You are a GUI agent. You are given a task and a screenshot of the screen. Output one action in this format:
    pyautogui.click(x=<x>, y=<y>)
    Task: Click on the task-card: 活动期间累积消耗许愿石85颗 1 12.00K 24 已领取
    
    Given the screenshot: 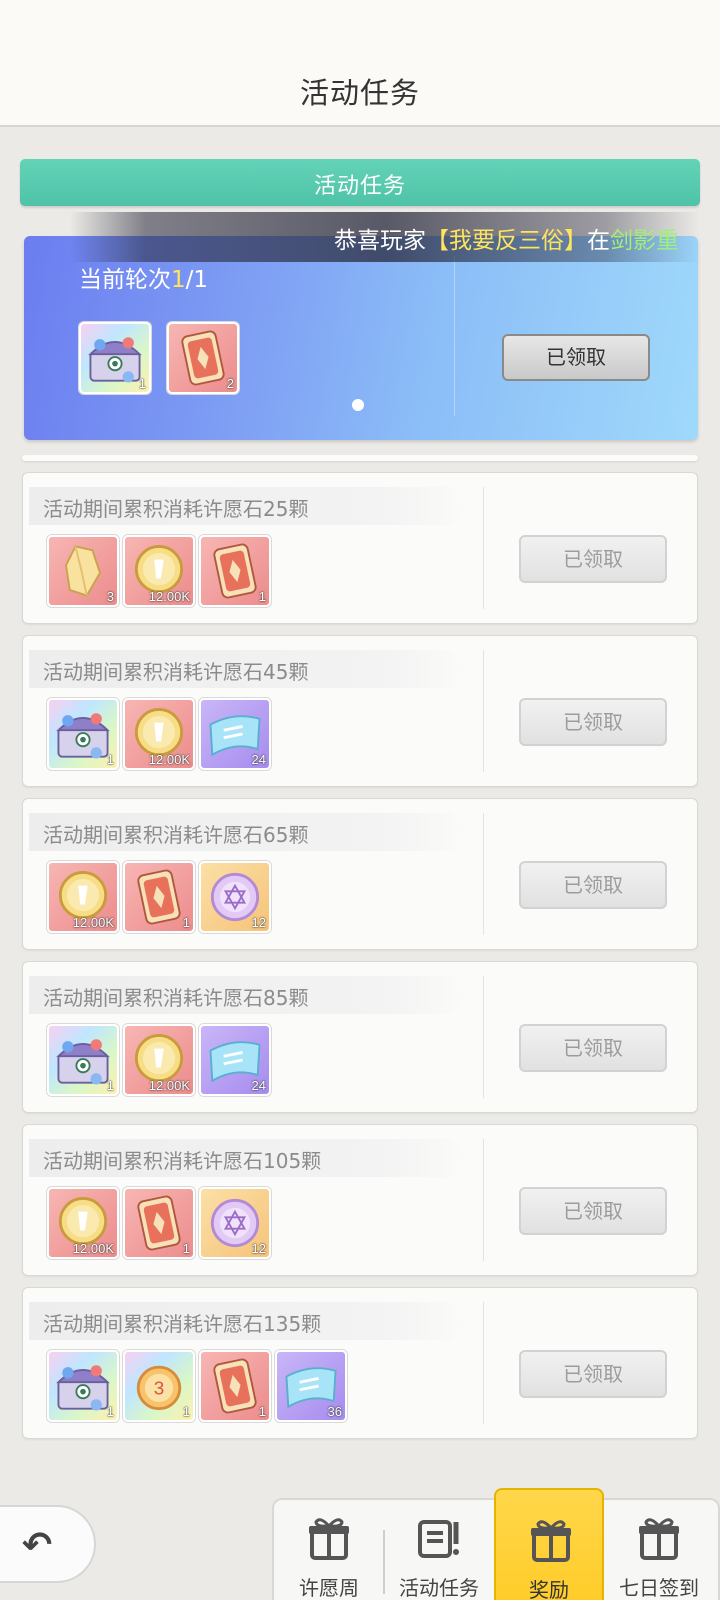 What is the action you would take?
    pyautogui.click(x=360, y=1037)
    